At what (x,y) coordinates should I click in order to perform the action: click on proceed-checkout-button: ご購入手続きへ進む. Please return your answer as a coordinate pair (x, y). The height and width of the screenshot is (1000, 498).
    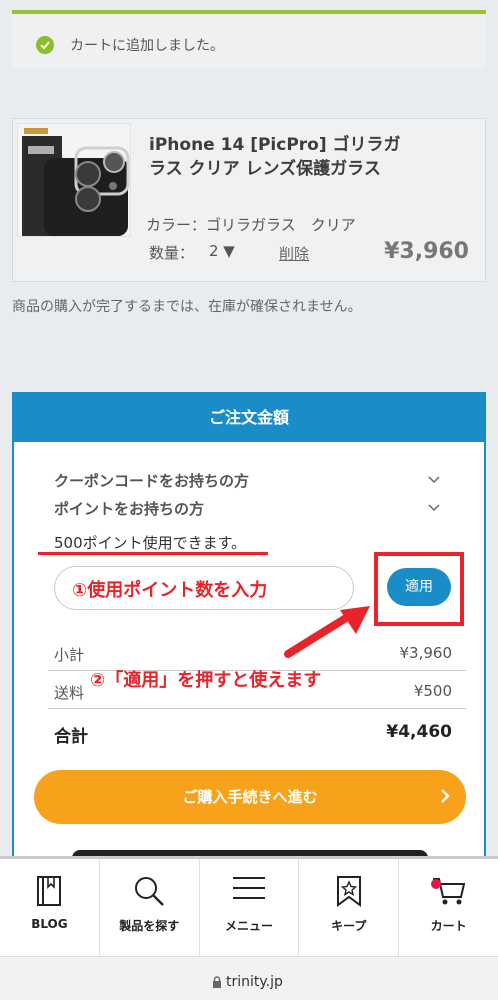
    Looking at the image, I should click on (250, 797).